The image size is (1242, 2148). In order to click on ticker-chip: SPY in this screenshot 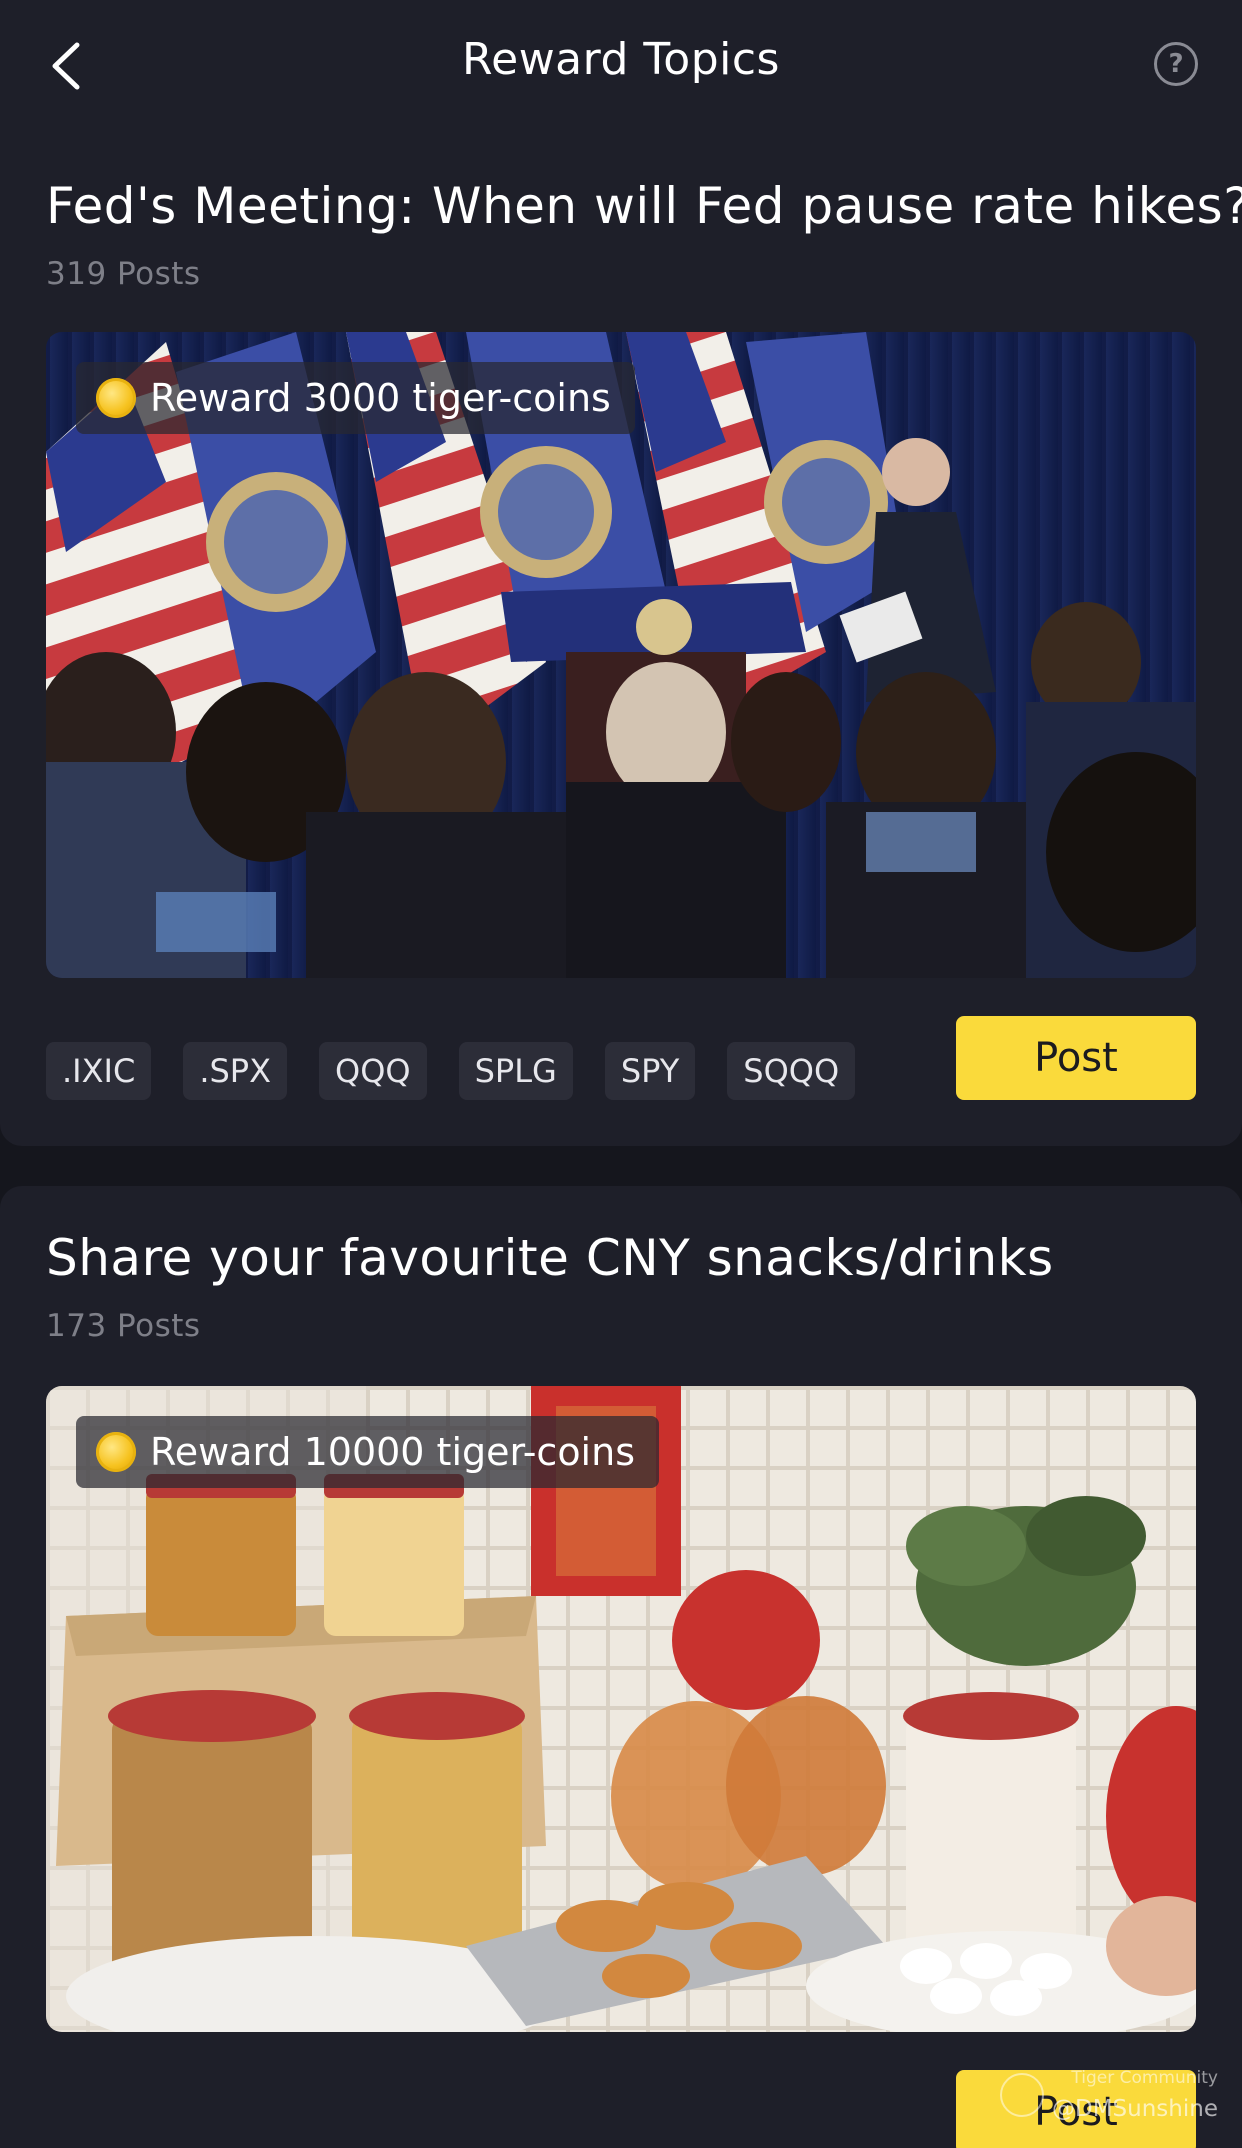, I will do `click(650, 1071)`.